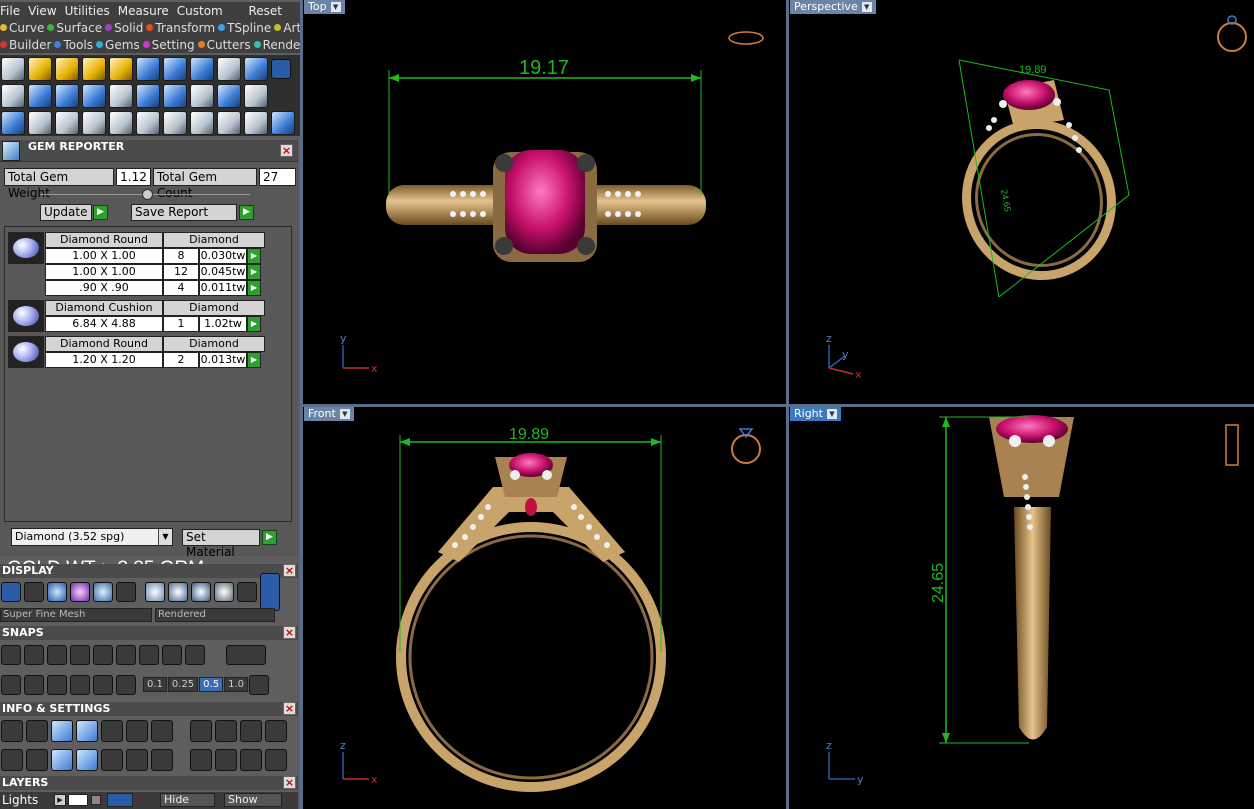  Describe the element at coordinates (87, 11) in the screenshot. I see `menu-utilities: Utilities` at that location.